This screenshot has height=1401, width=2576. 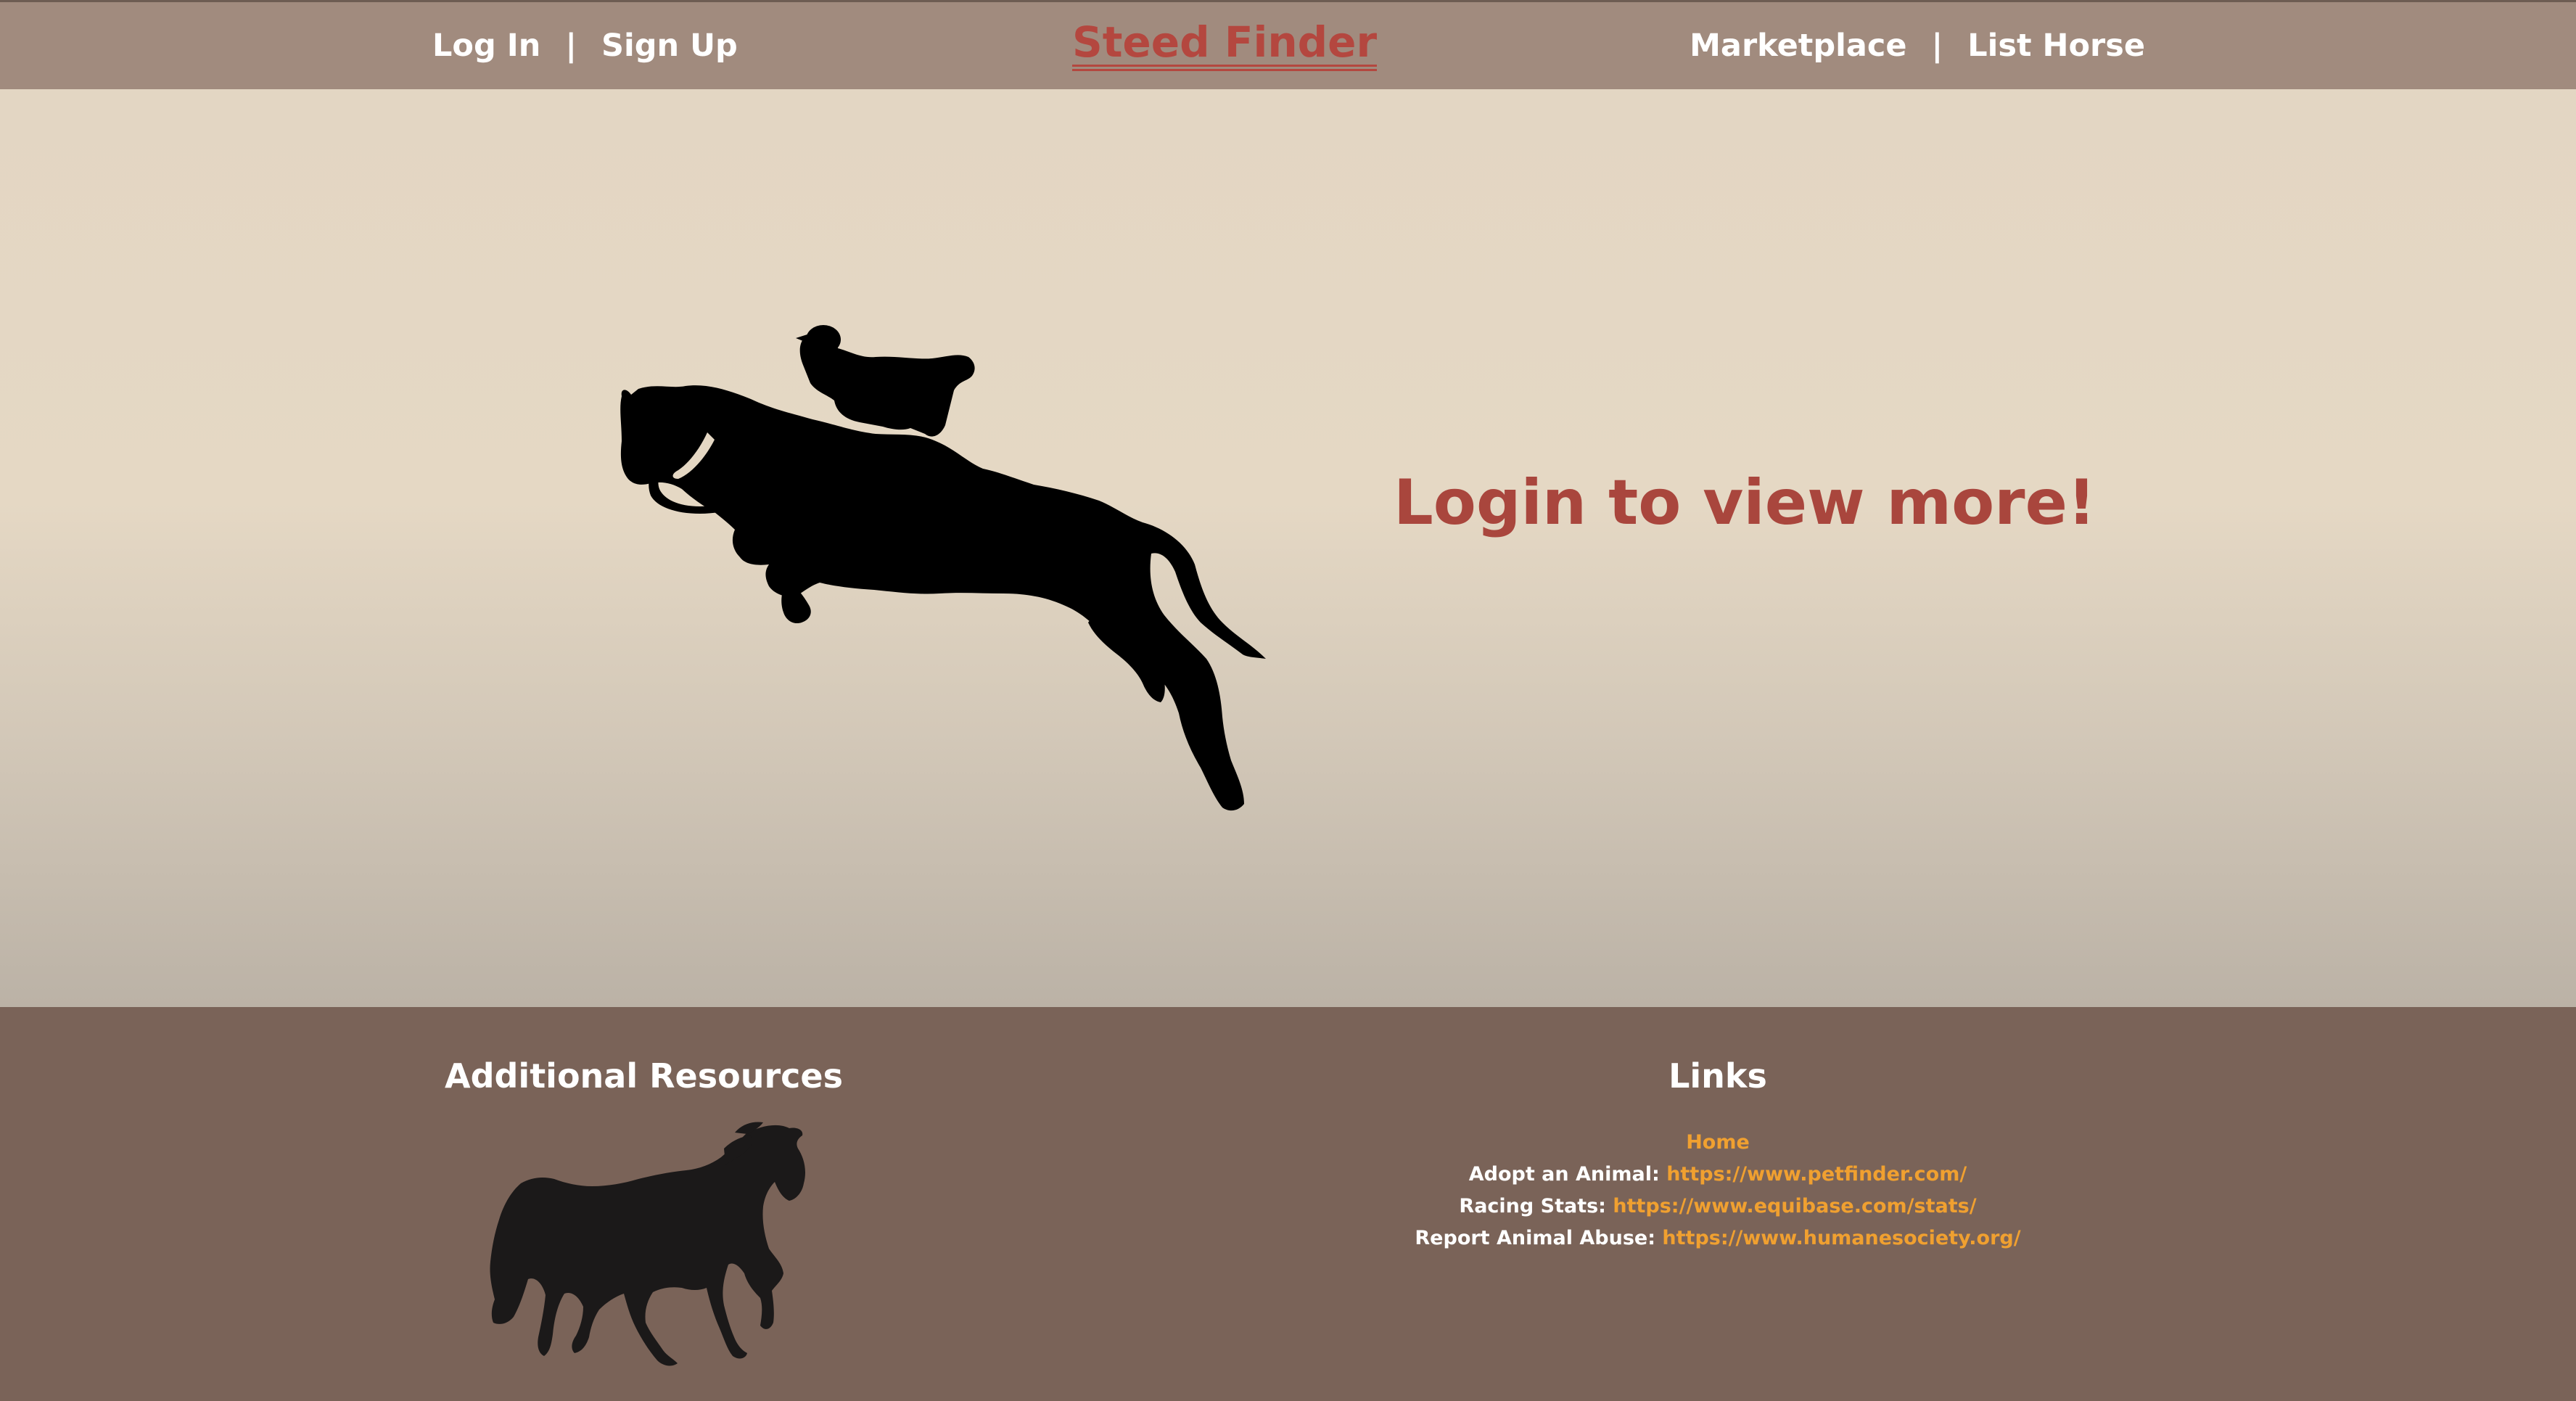 I want to click on link-label: Report Animal Abuse:, so click(x=1539, y=1238).